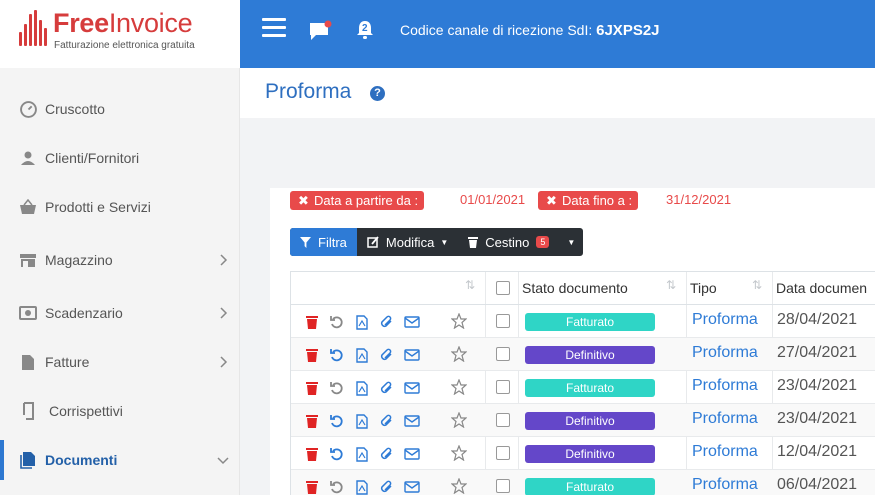 This screenshot has width=875, height=495. Describe the element at coordinates (124, 45) in the screenshot. I see `logo-tagline: Fatturazione elettronica gratuita` at that location.